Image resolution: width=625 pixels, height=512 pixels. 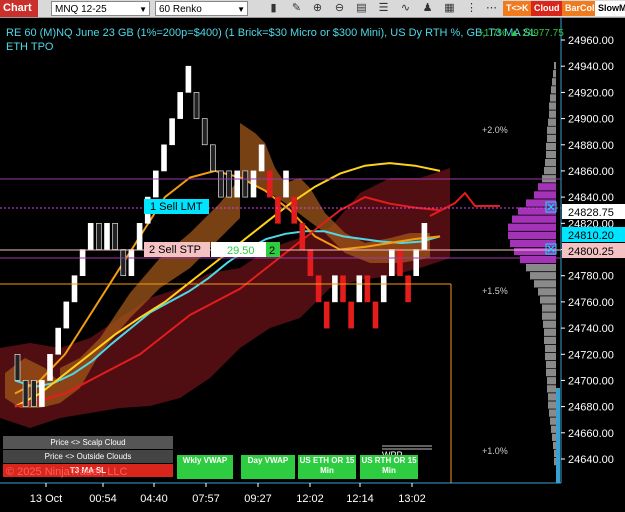 What do you see at coordinates (521, 33) in the screenshot?
I see `overlay-percent-label: +1.7% ▲ 24977.75` at bounding box center [521, 33].